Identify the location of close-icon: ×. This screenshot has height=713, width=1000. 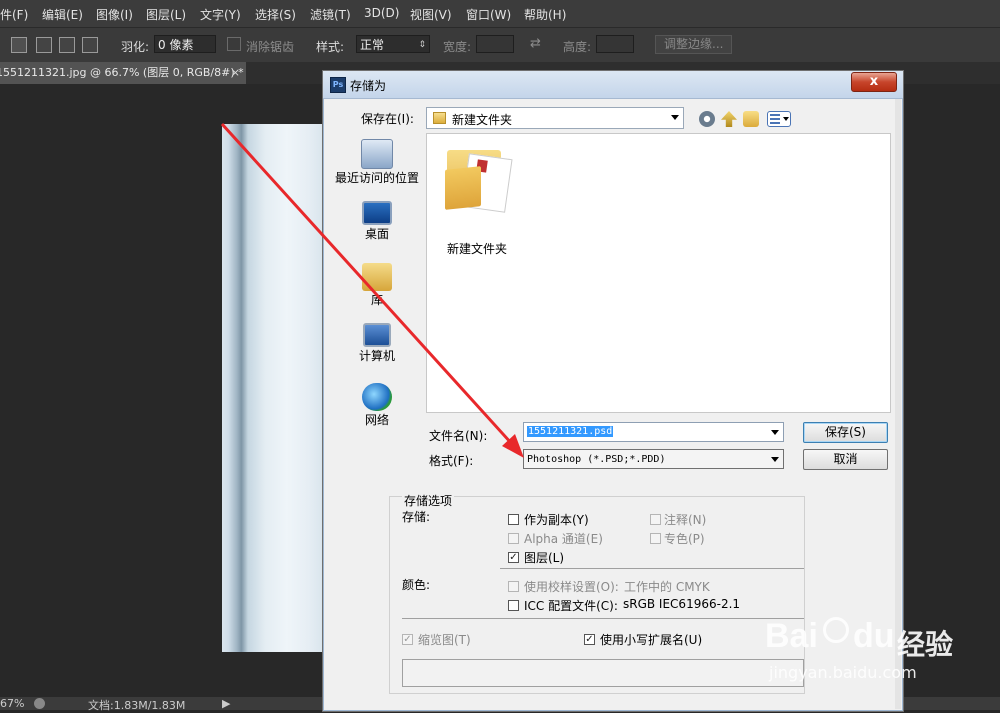
(235, 73).